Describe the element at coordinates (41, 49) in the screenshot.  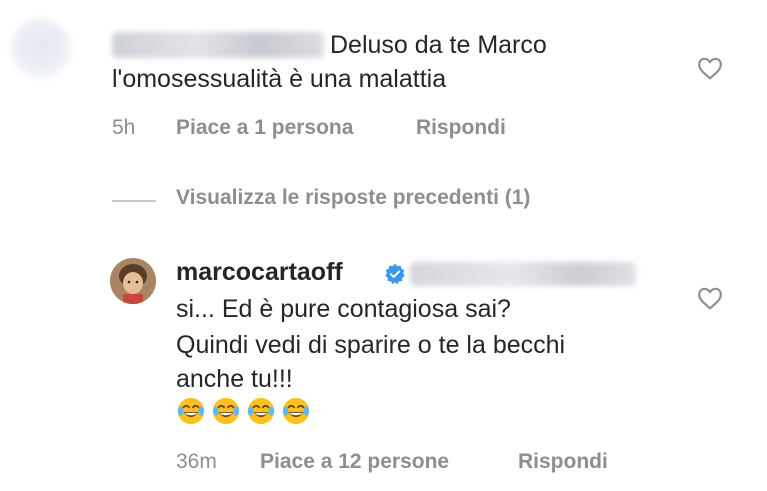
I see `blurred-avatar` at that location.